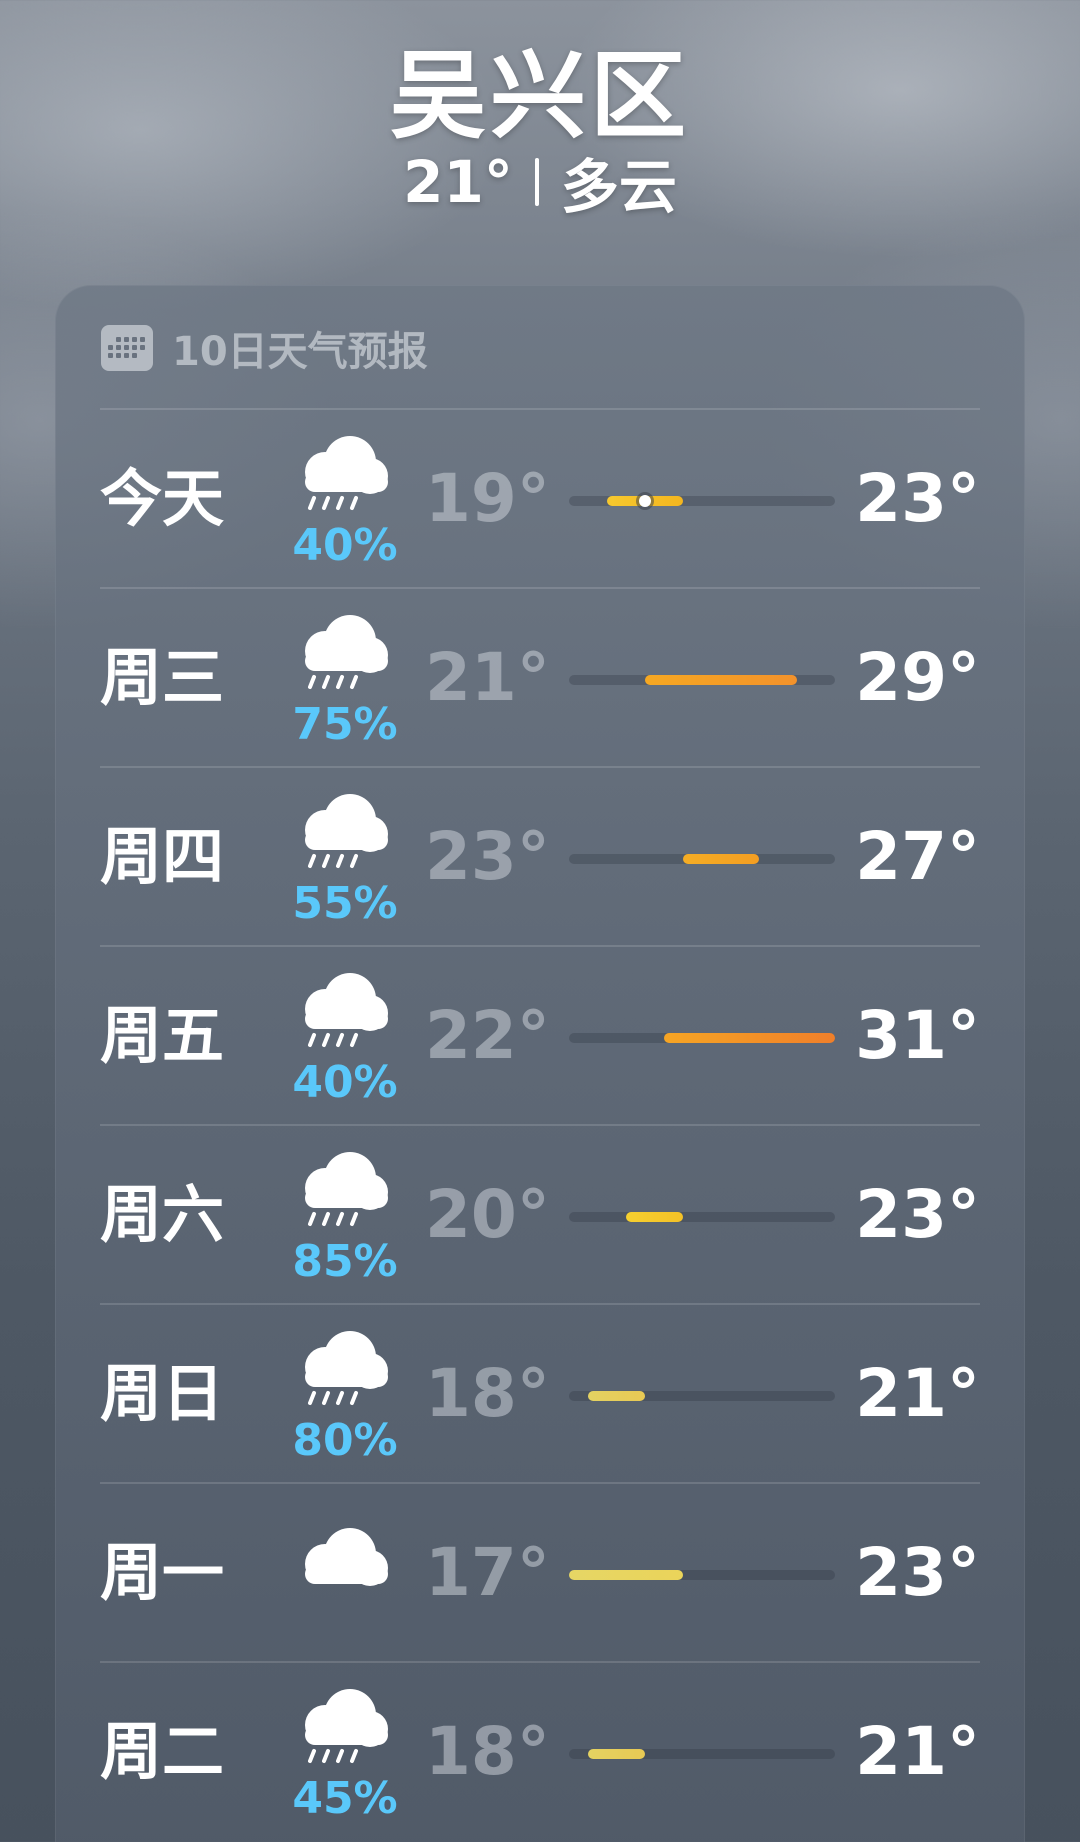 Image resolution: width=1080 pixels, height=1842 pixels. What do you see at coordinates (345, 1398) in the screenshot?
I see `weather-cell: 80%` at bounding box center [345, 1398].